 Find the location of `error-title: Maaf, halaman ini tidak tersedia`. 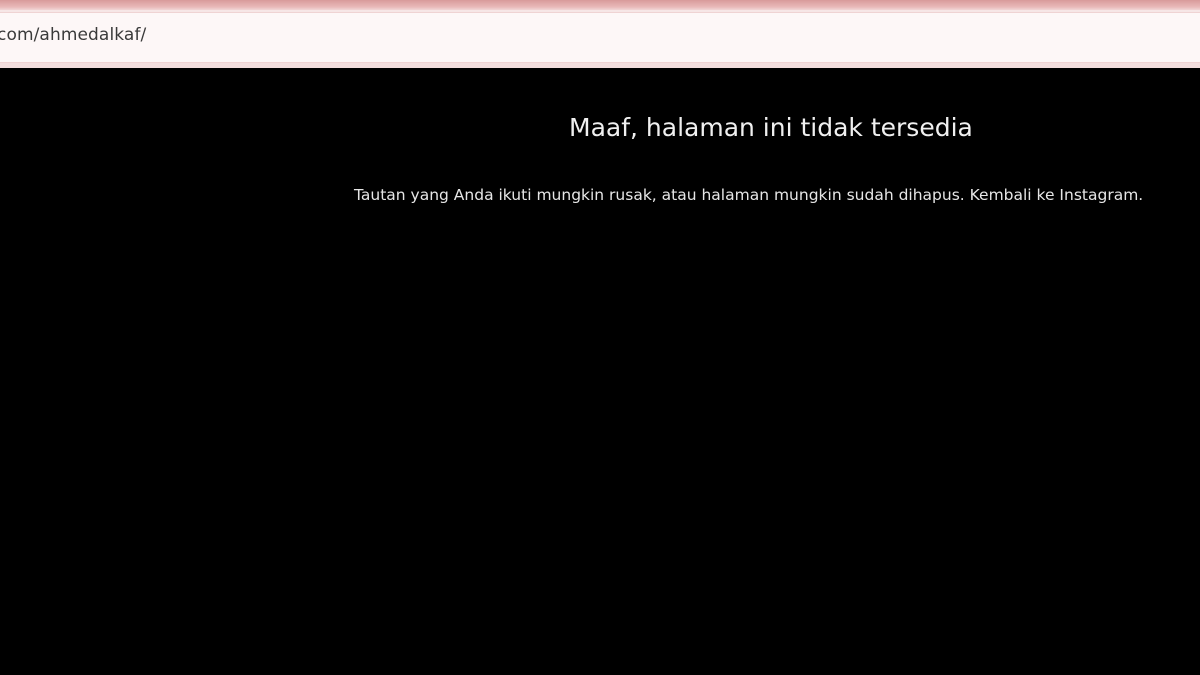

error-title: Maaf, halaman ini tidak tersedia is located at coordinates (771, 127).